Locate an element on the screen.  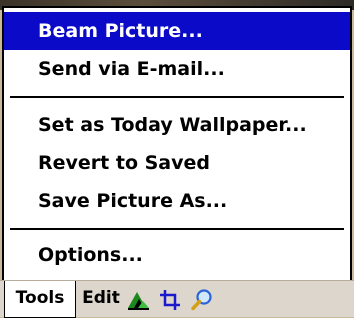
menu-item-revert-to-saved: Revert to Saved is located at coordinates (177, 163).